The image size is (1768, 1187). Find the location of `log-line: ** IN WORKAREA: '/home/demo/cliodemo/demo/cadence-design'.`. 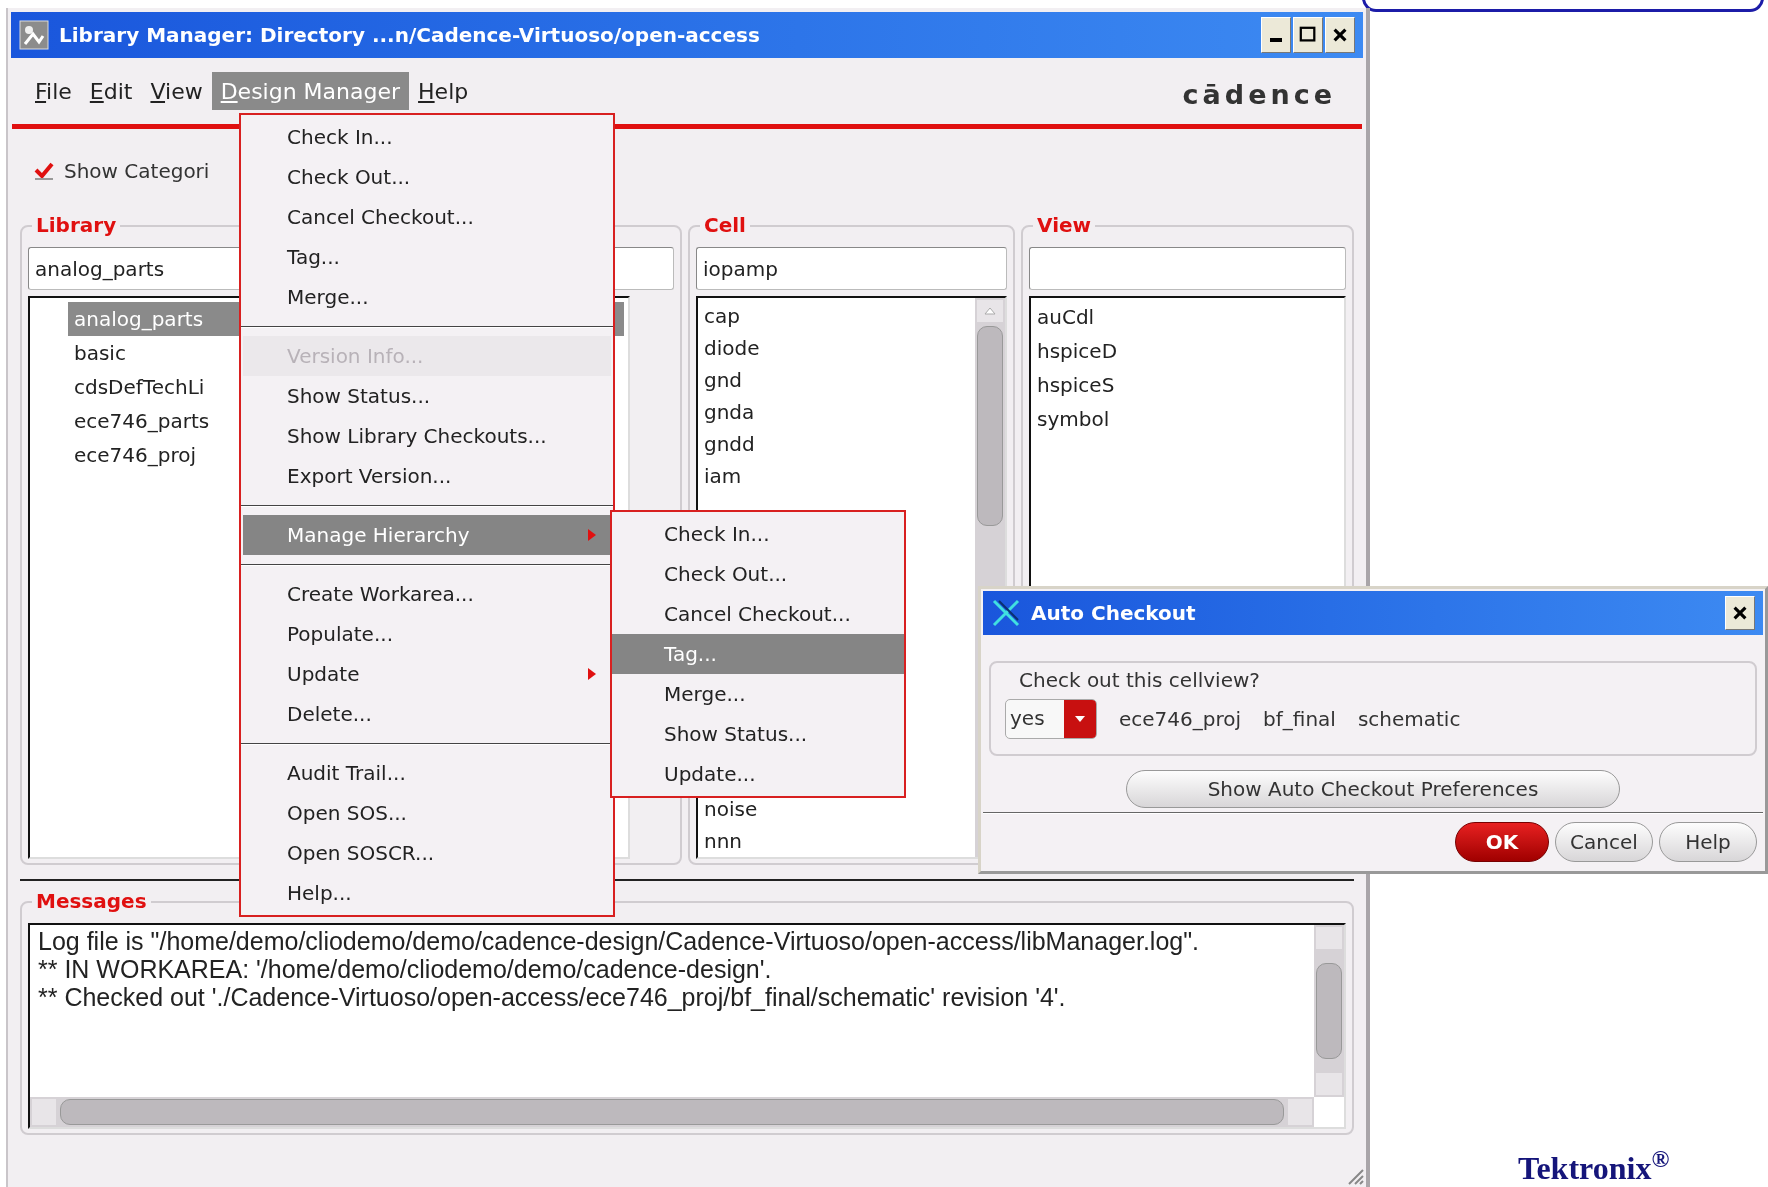

log-line: ** IN WORKAREA: '/home/demo/cliodemo/demo/cadence-design'. is located at coordinates (405, 969).